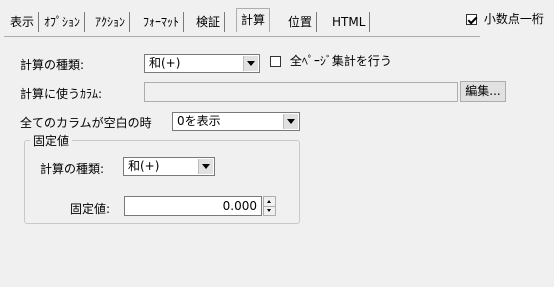 The image size is (554, 287). I want to click on calc-type-value: 和(+), so click(165, 63).